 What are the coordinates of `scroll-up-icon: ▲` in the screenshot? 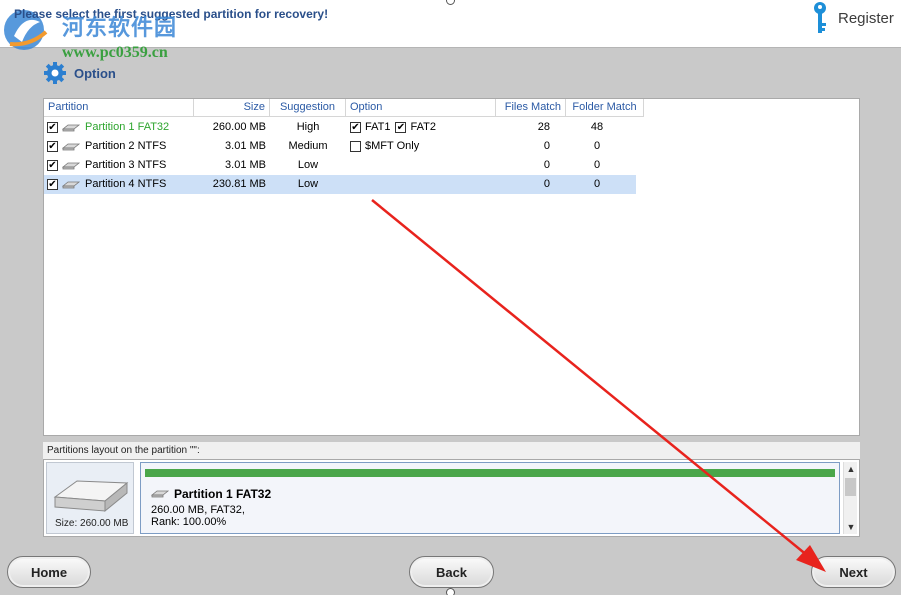 It's located at (851, 469).